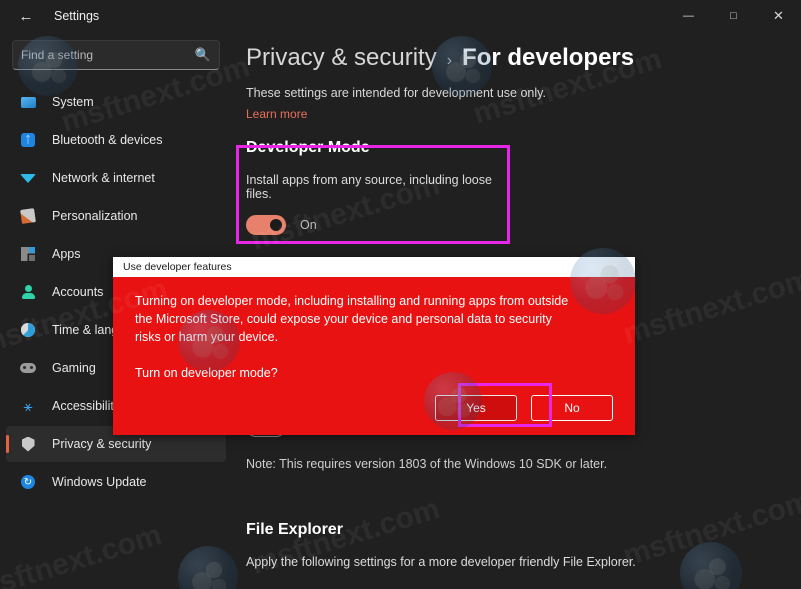  Describe the element at coordinates (28, 254) in the screenshot. I see `apps-grid-icon` at that location.